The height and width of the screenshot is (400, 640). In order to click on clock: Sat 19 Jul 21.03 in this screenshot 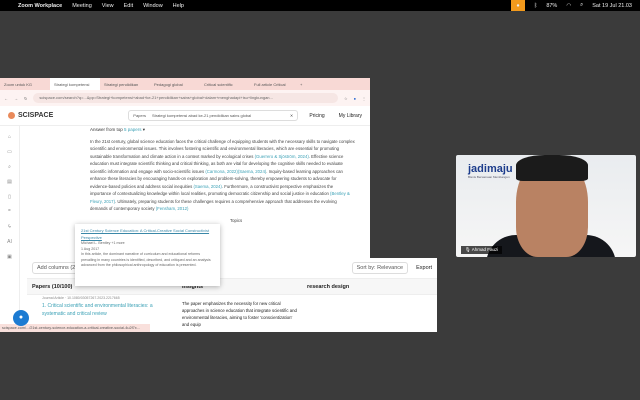, I will do `click(612, 6)`.